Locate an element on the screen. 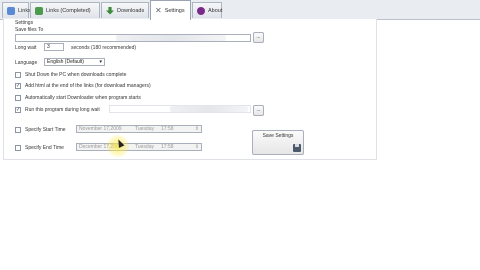 The image size is (480, 270). tab-links: Links is located at coordinates (16, 10).